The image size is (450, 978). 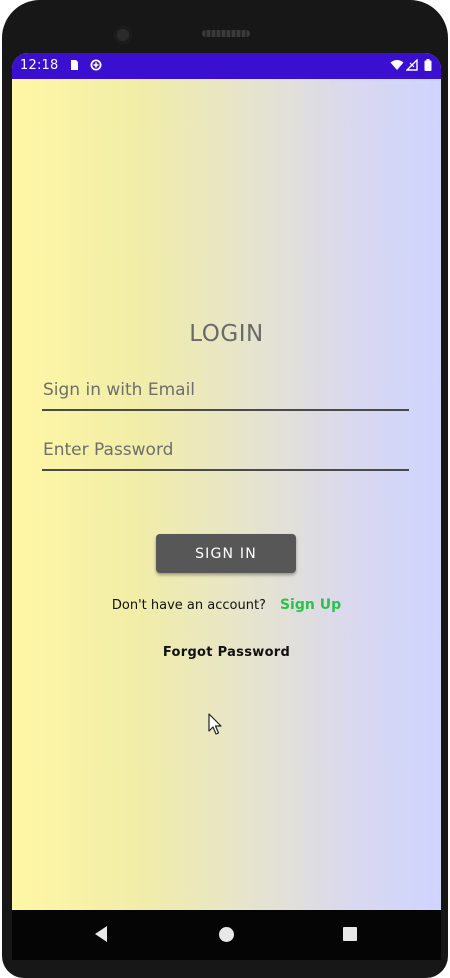 I want to click on back-icon, so click(x=101, y=934).